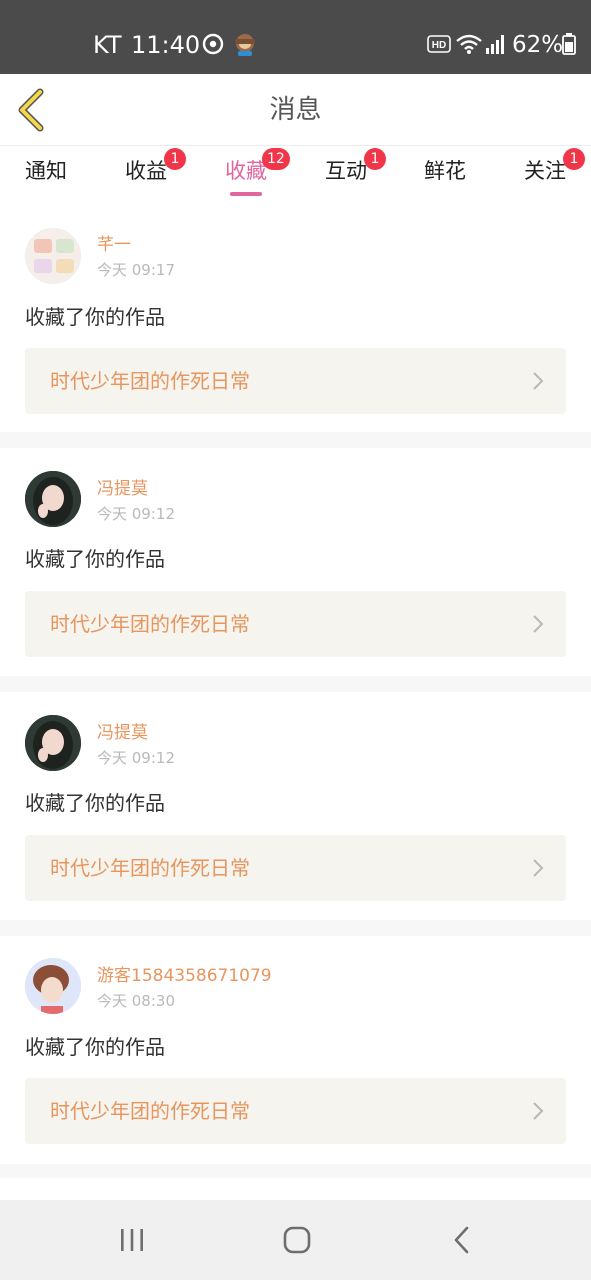 The height and width of the screenshot is (1280, 591). I want to click on wifi-icon, so click(469, 44).